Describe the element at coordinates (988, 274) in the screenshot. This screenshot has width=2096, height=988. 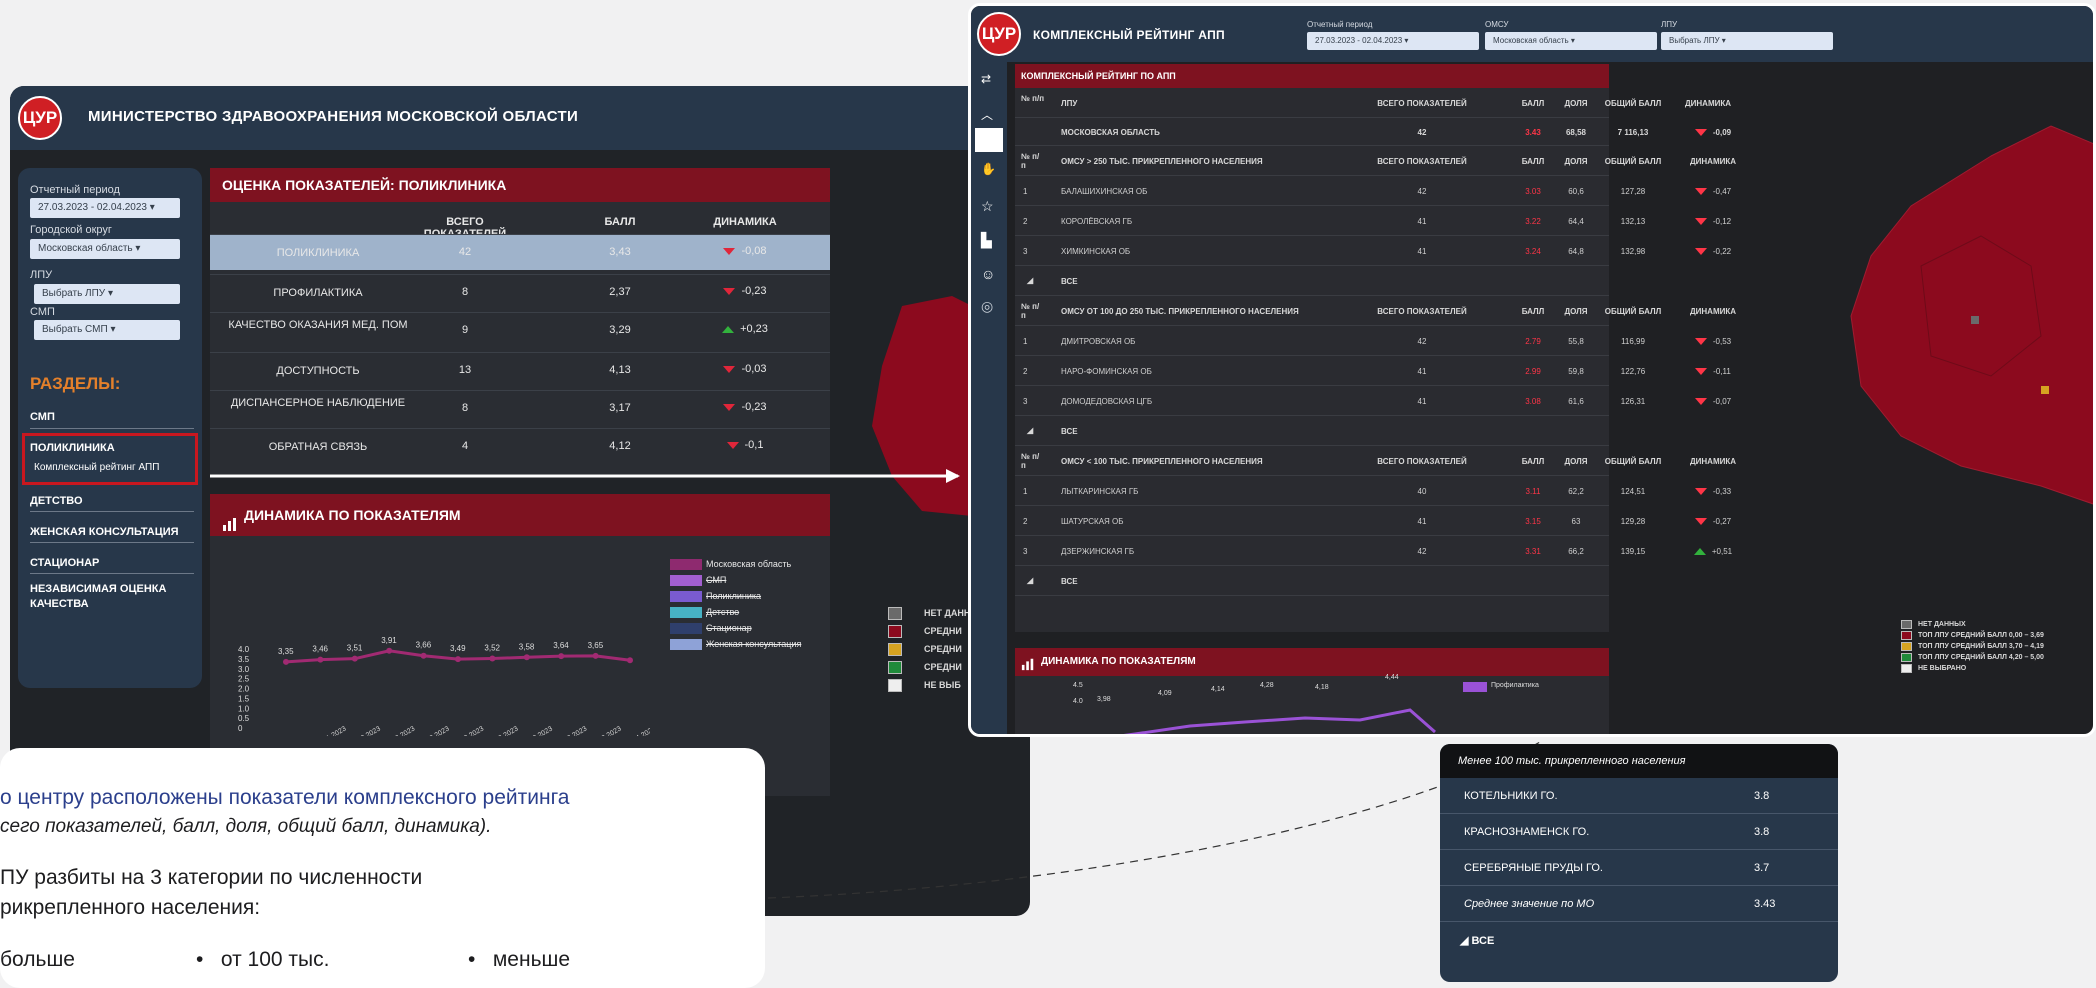
I see `people-icon: ☺` at that location.